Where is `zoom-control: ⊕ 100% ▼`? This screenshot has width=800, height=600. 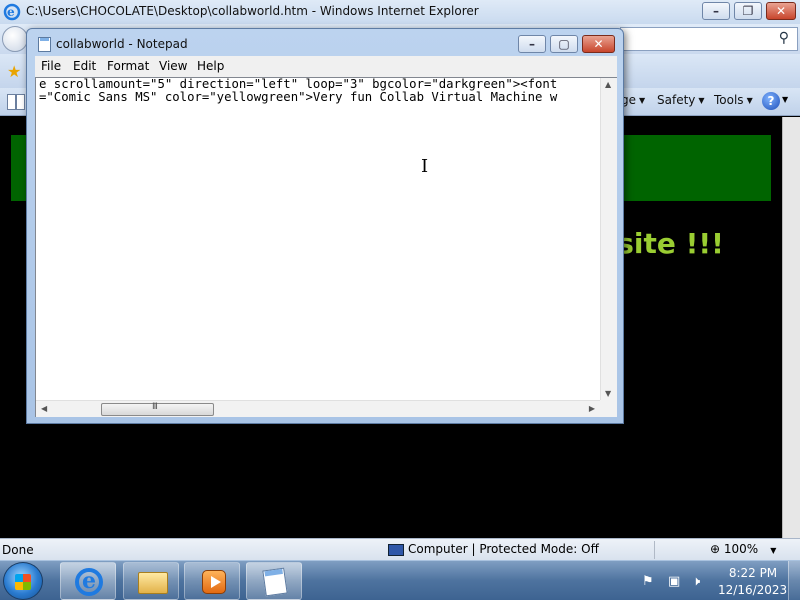 zoom-control: ⊕ 100% ▼ is located at coordinates (743, 549).